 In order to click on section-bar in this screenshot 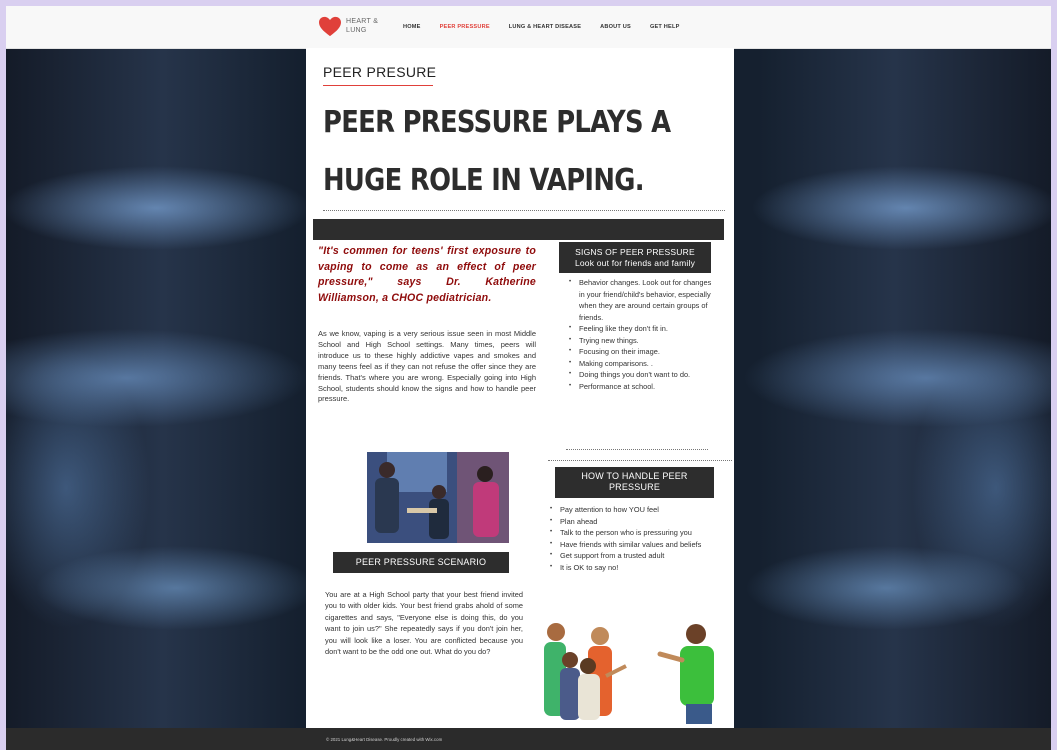, I will do `click(518, 229)`.